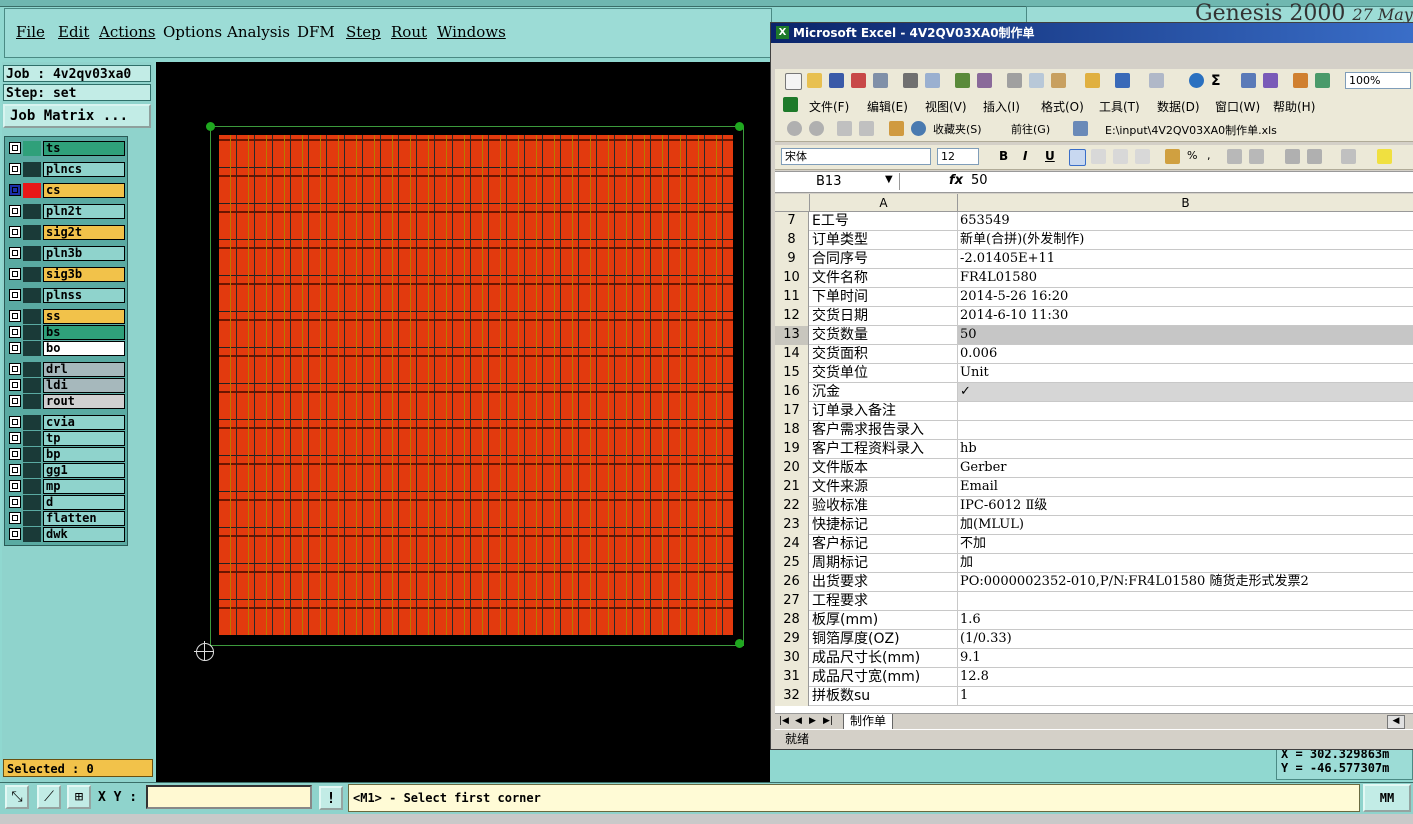  What do you see at coordinates (84, 295) in the screenshot?
I see `layer-name: plnss` at bounding box center [84, 295].